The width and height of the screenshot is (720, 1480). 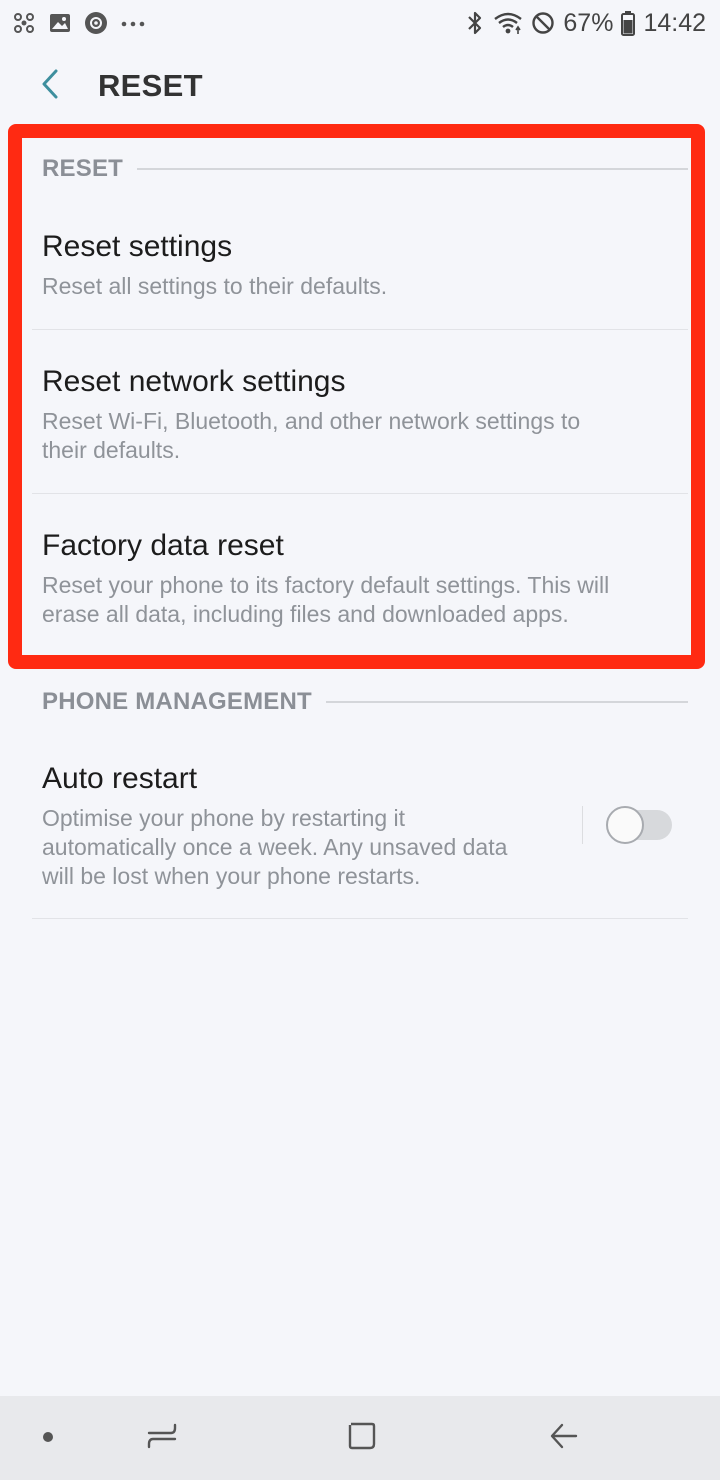 I want to click on status-left-icons, so click(x=79, y=23).